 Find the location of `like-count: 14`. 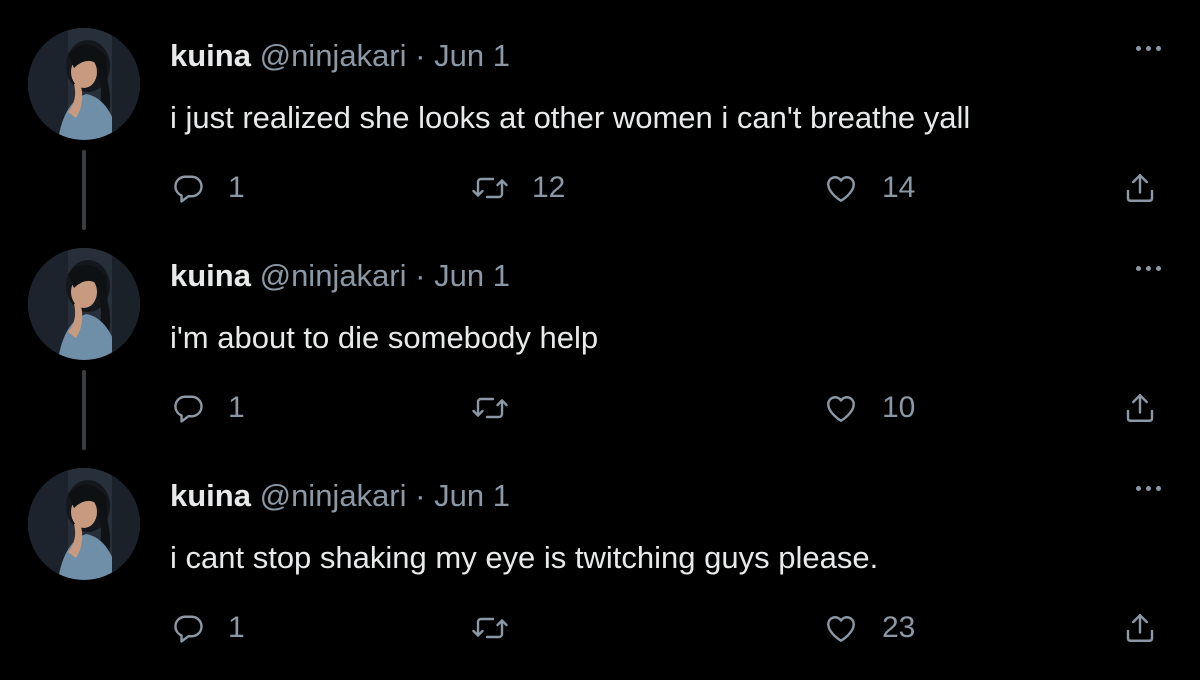

like-count: 14 is located at coordinates (899, 187).